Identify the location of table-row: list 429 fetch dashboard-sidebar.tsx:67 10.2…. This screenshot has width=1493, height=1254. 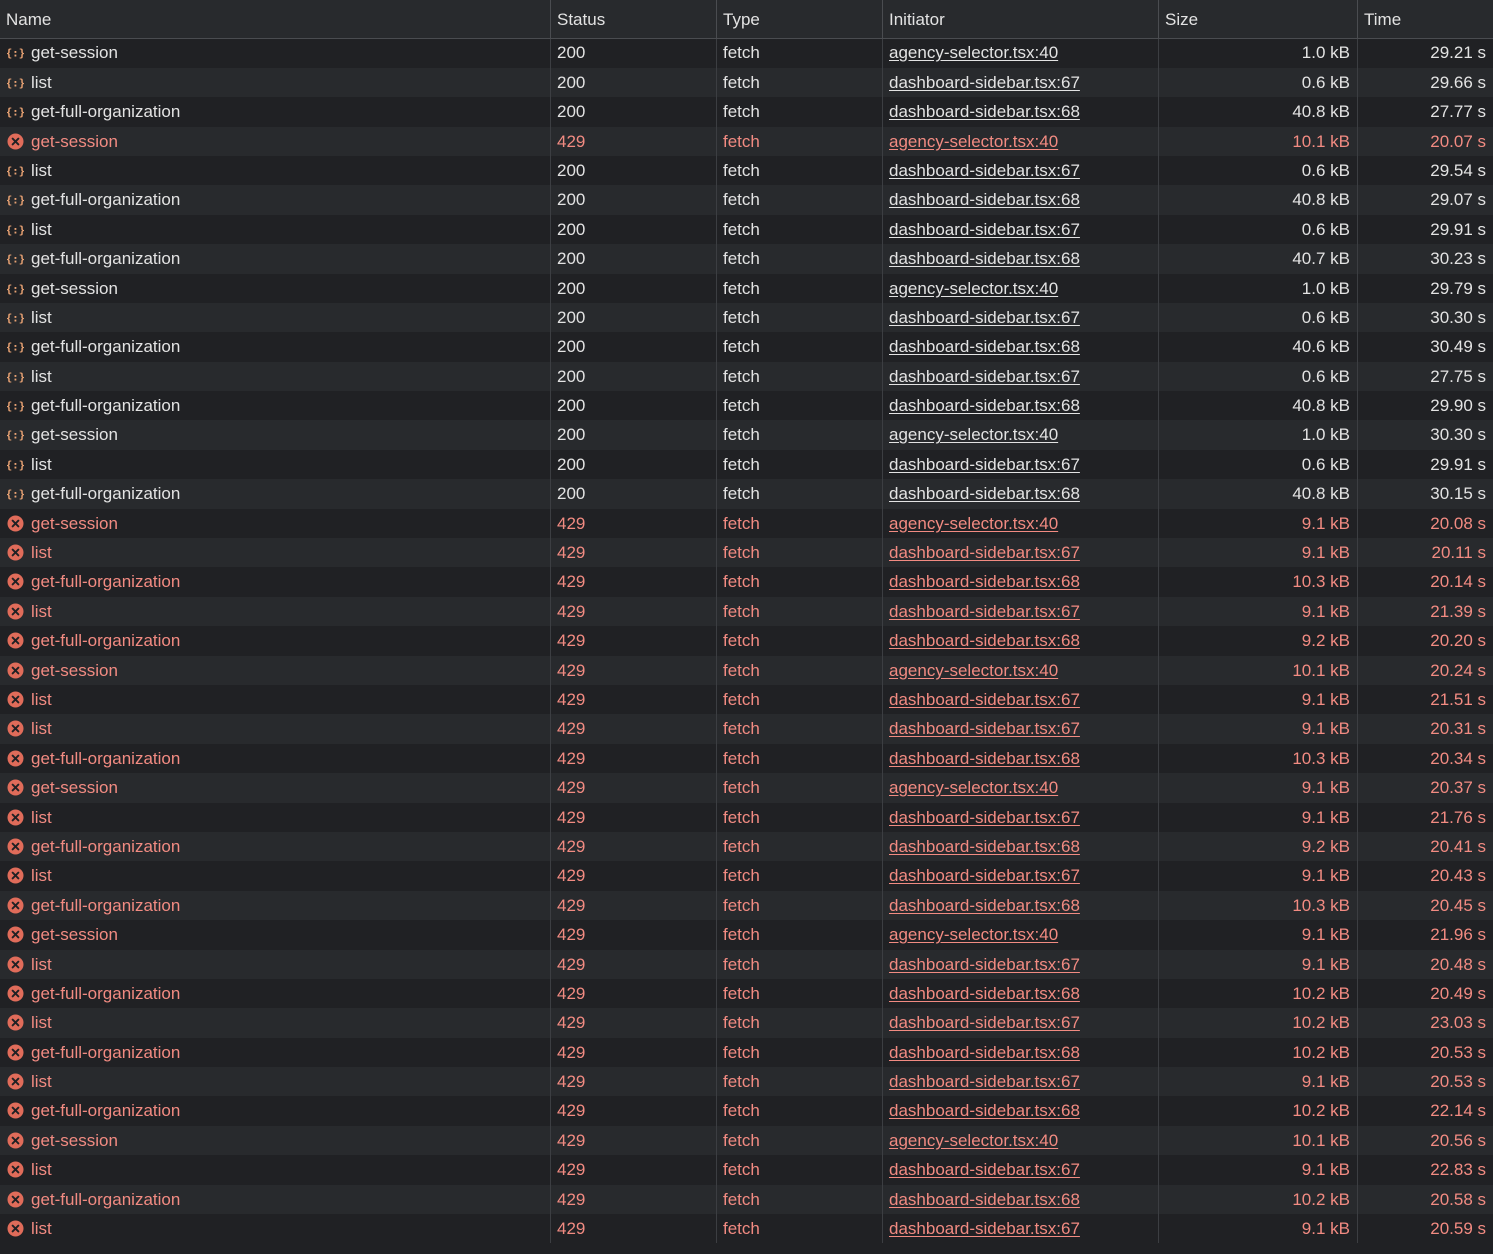
(746, 1023).